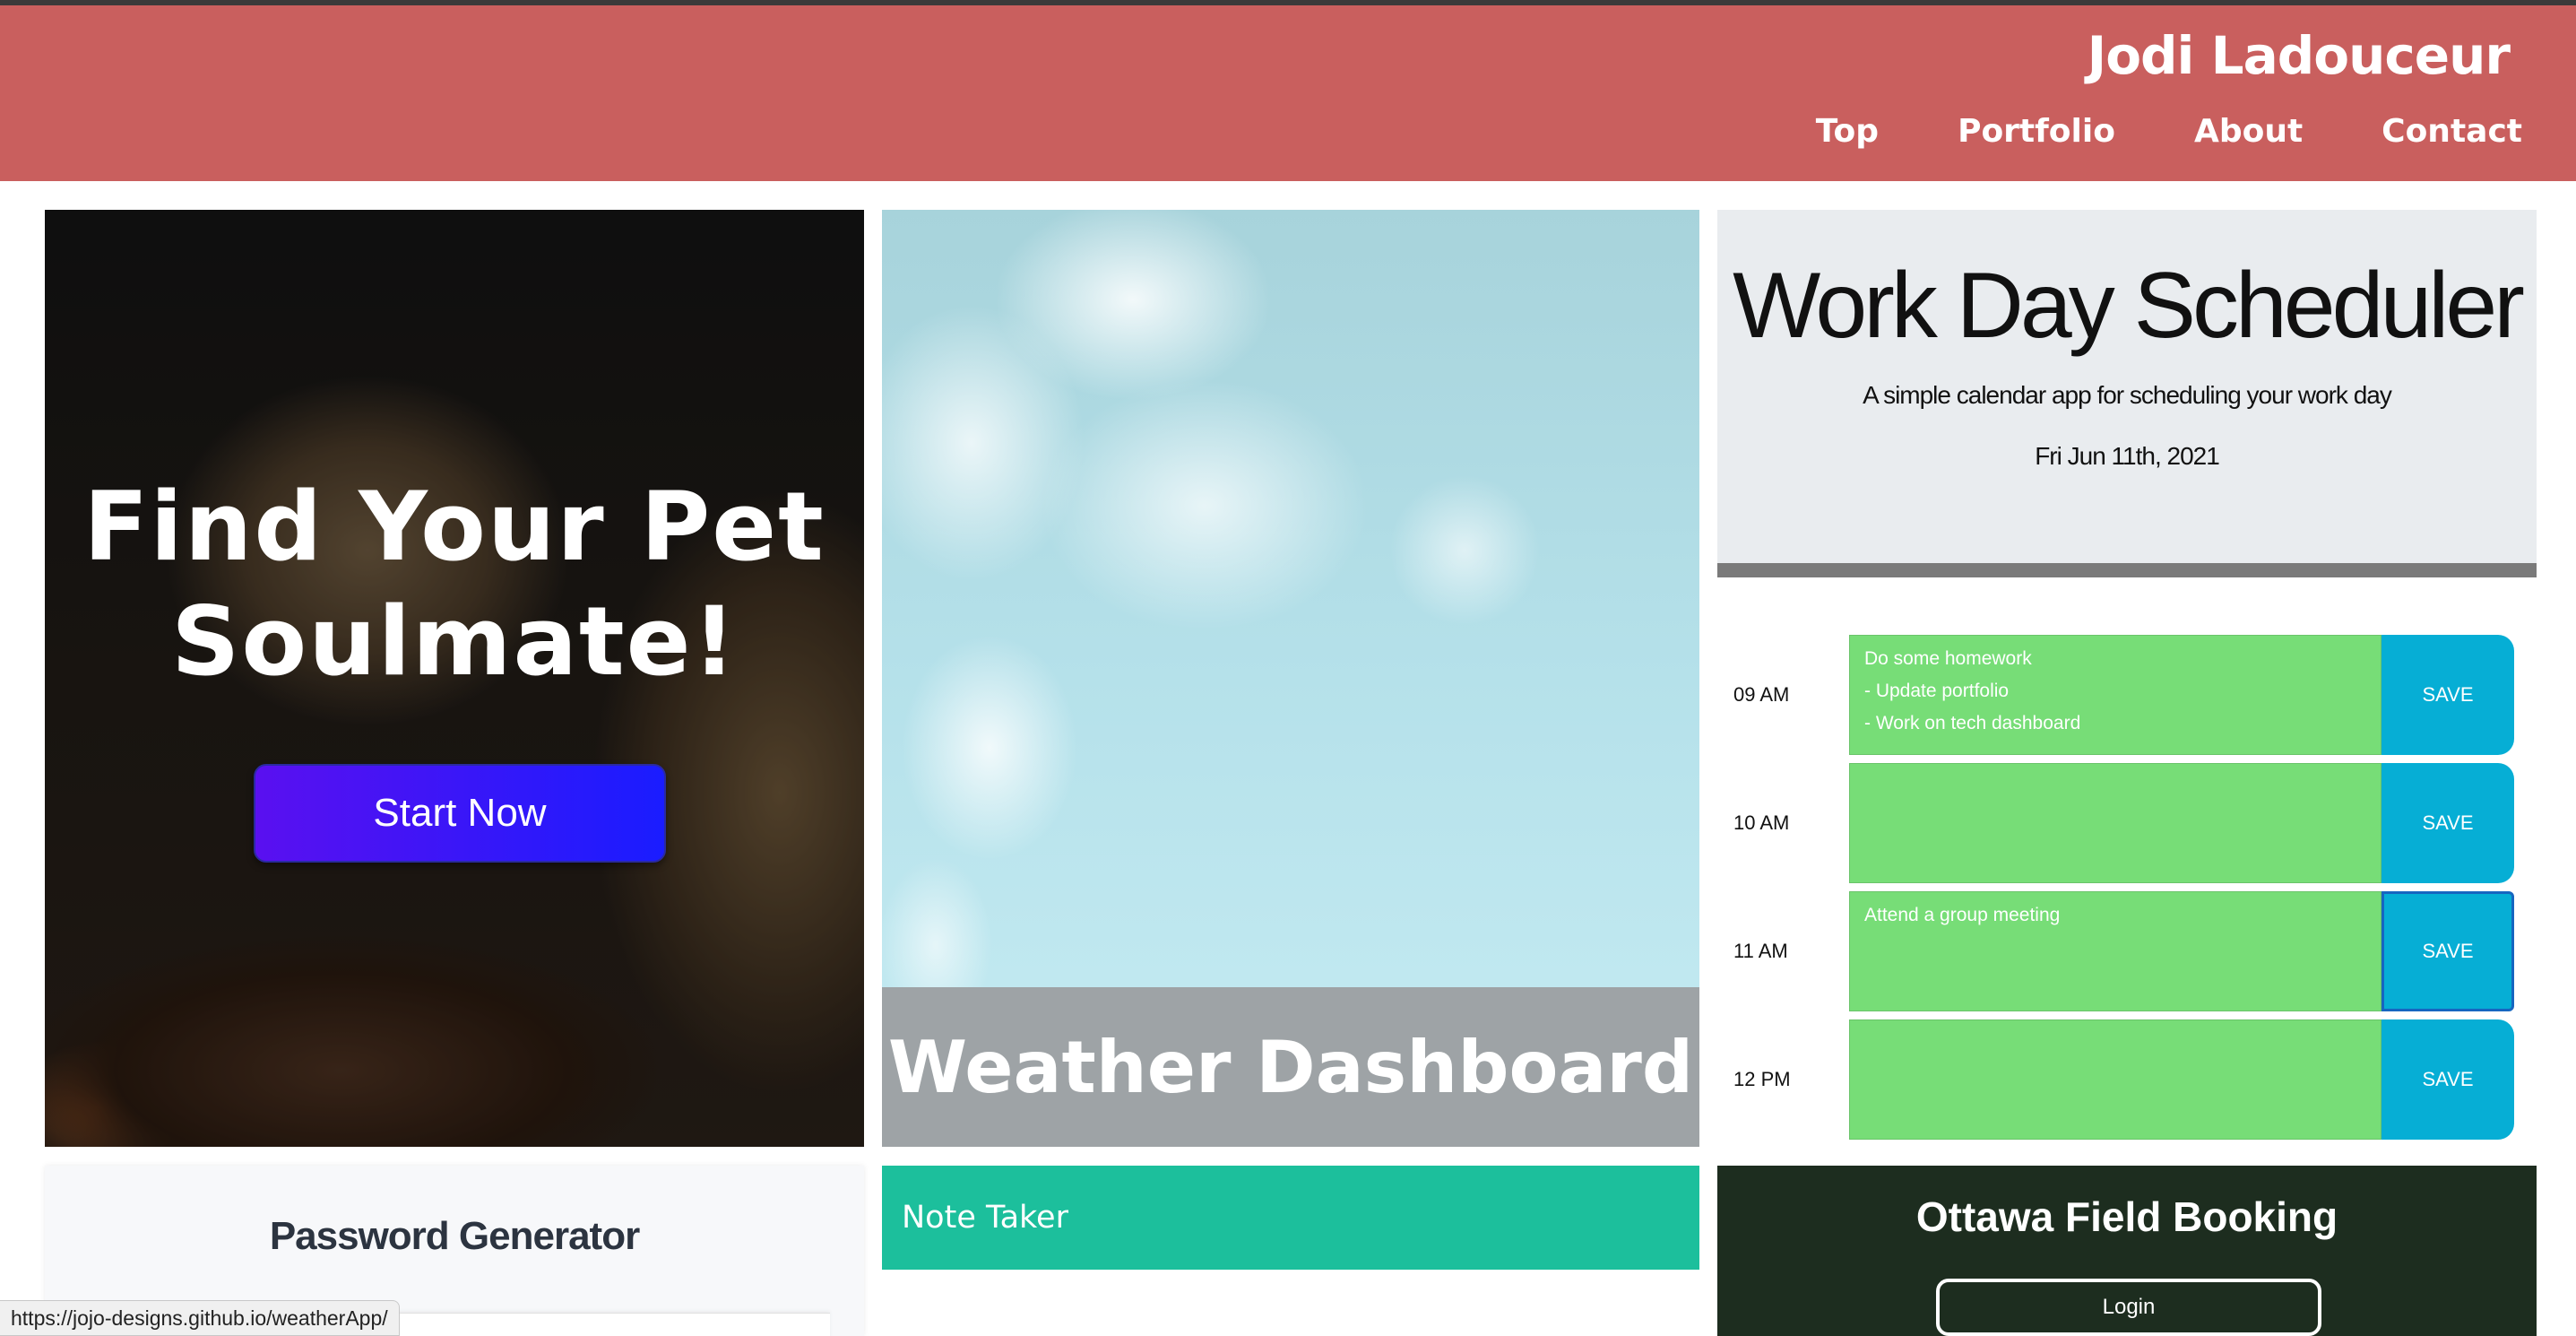 This screenshot has width=2576, height=1336. I want to click on weather-caption-bar: Weather Dashboard, so click(1290, 1067).